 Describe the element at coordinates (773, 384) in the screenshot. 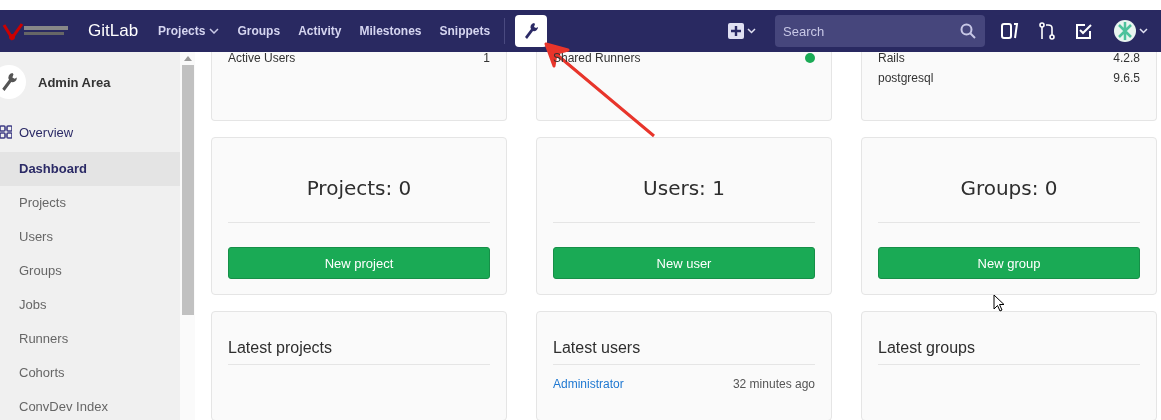

I see `time-ago: 32 minutes ago` at that location.